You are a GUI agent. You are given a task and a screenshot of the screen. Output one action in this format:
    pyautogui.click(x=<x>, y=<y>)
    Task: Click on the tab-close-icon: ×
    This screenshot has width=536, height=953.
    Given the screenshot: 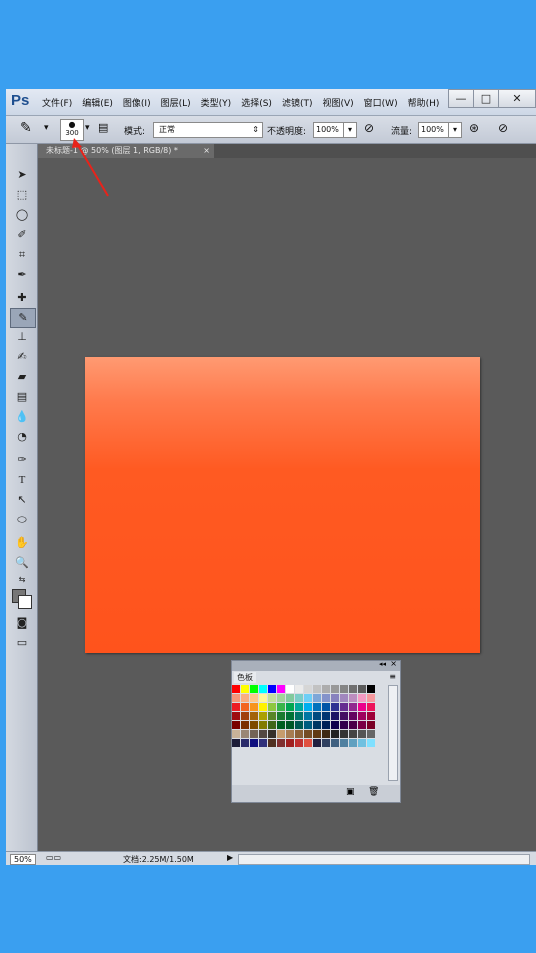 What is the action you would take?
    pyautogui.click(x=206, y=151)
    